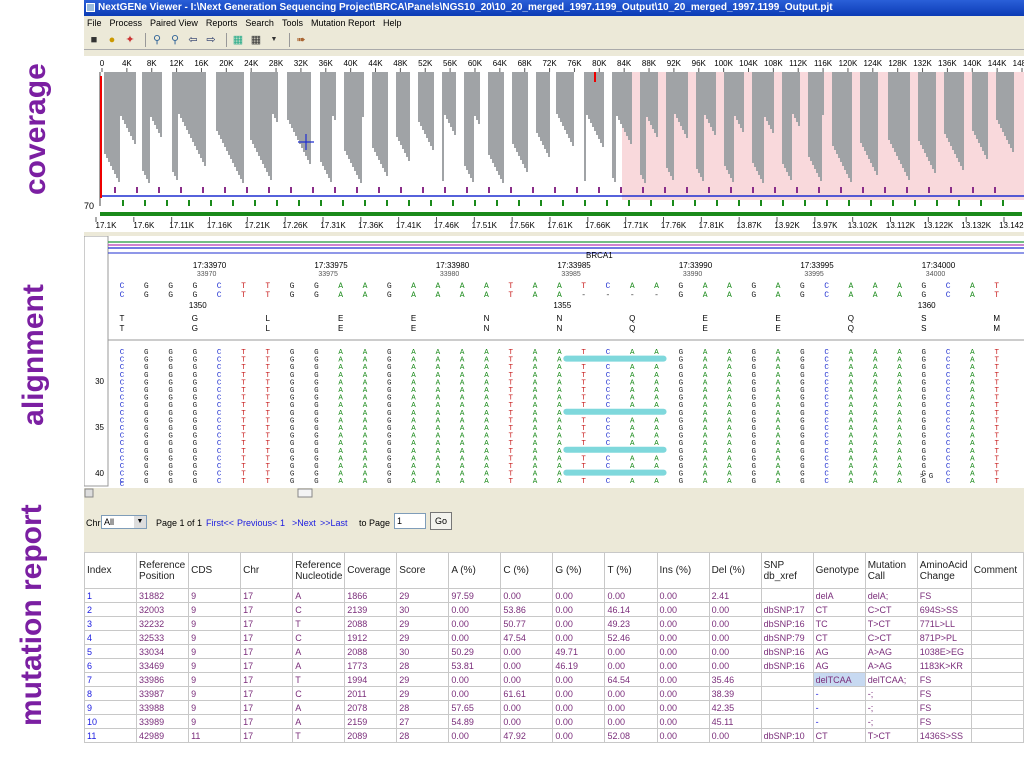 The image size is (1024, 768). I want to click on table-cell: 53.81, so click(475, 665).